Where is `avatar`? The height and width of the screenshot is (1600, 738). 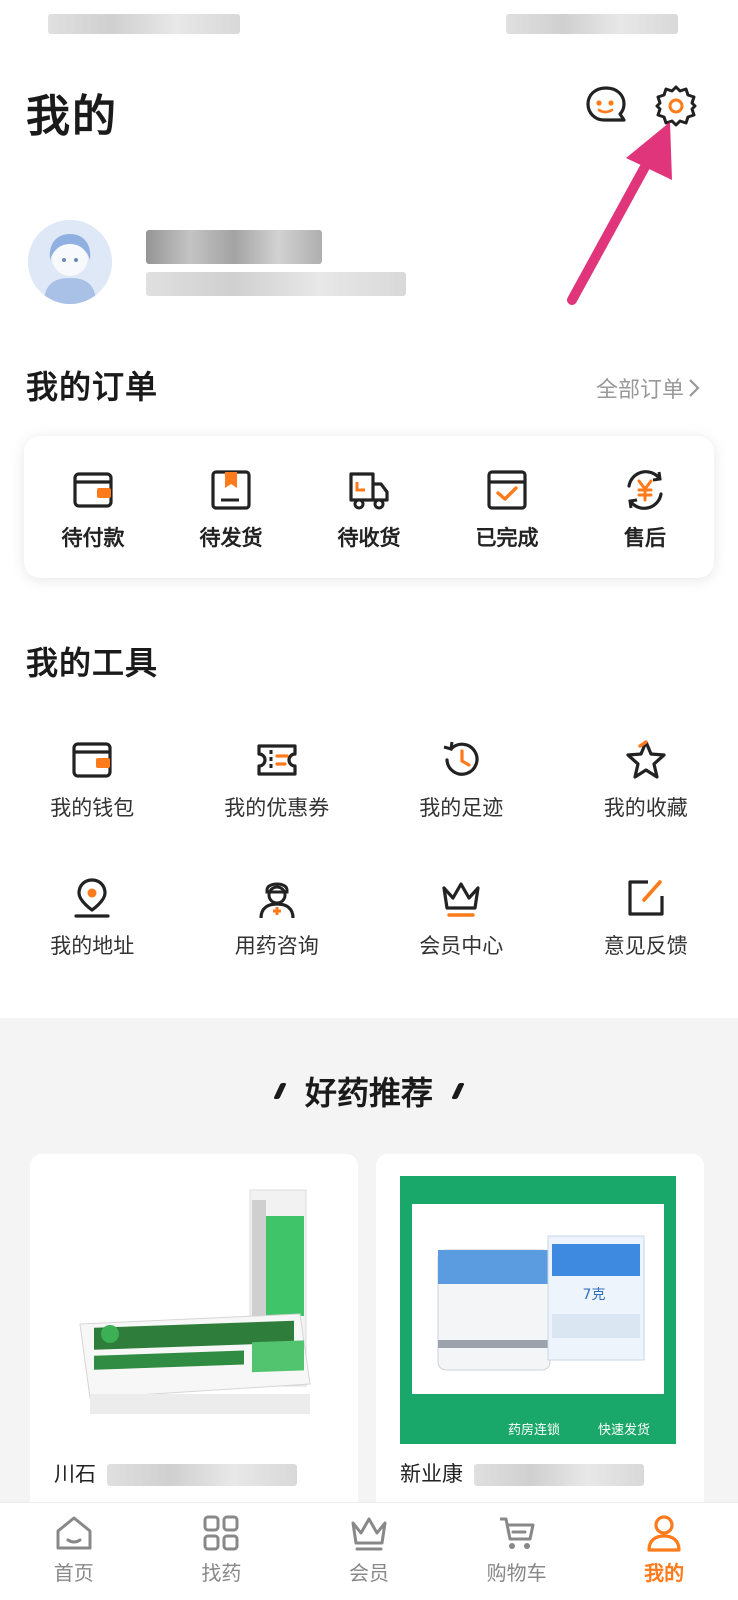 avatar is located at coordinates (70, 262).